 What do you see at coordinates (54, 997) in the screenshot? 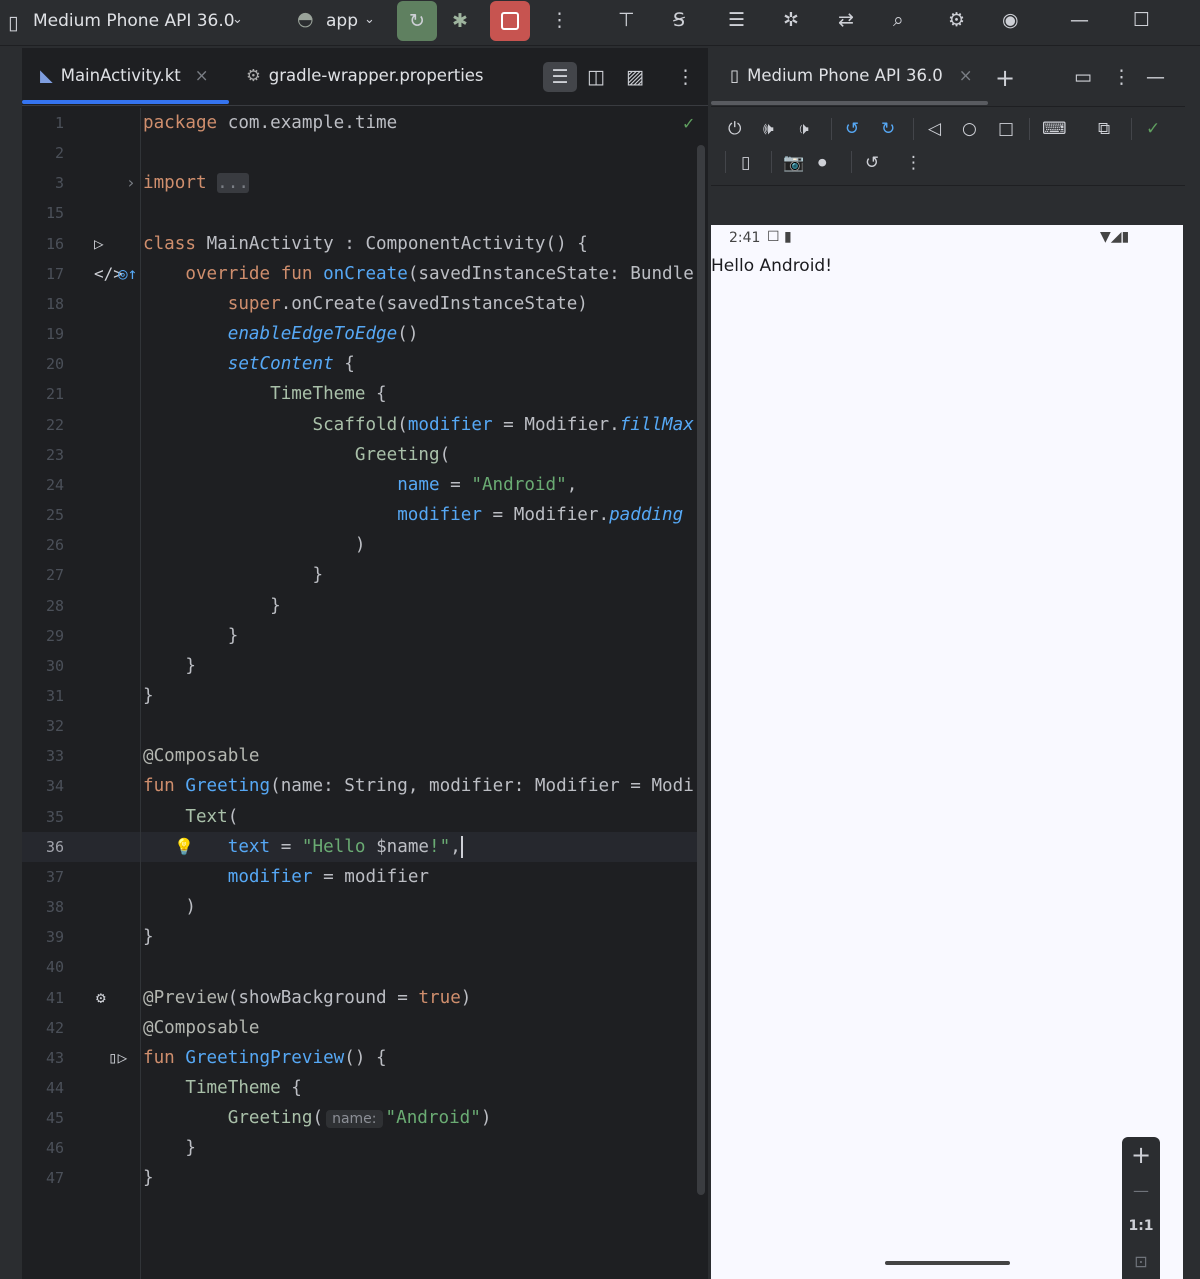
I see `line-number: 41` at bounding box center [54, 997].